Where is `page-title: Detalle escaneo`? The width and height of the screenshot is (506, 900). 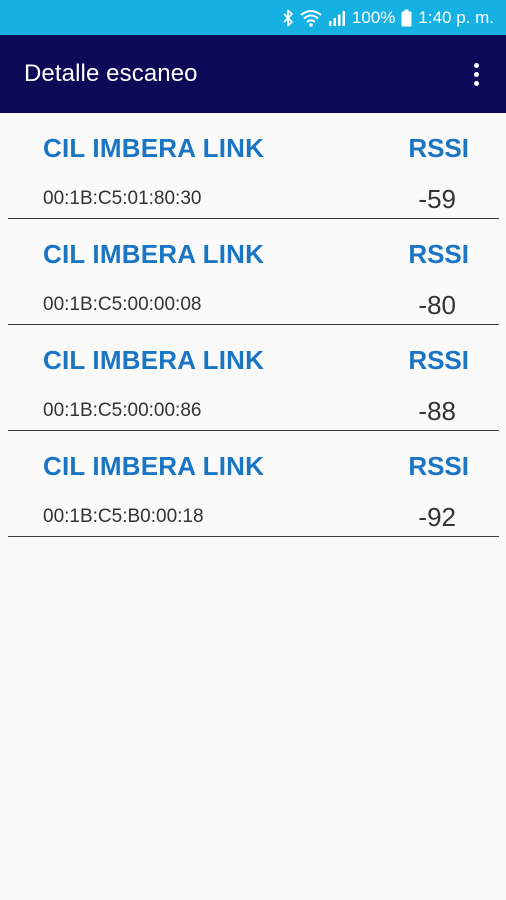
page-title: Detalle escaneo is located at coordinates (111, 73).